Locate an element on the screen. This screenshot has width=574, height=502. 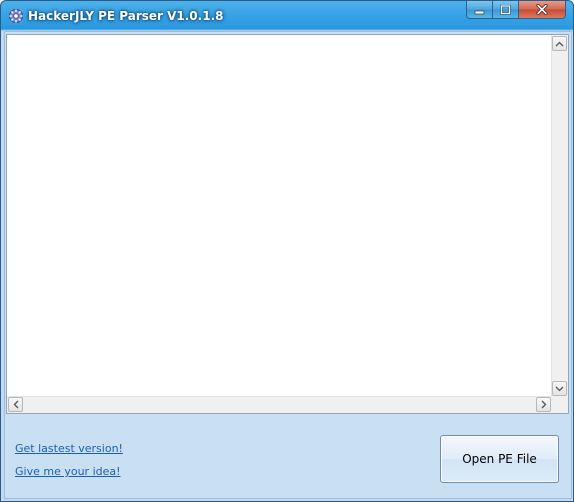
scroll-up-button is located at coordinates (559, 43).